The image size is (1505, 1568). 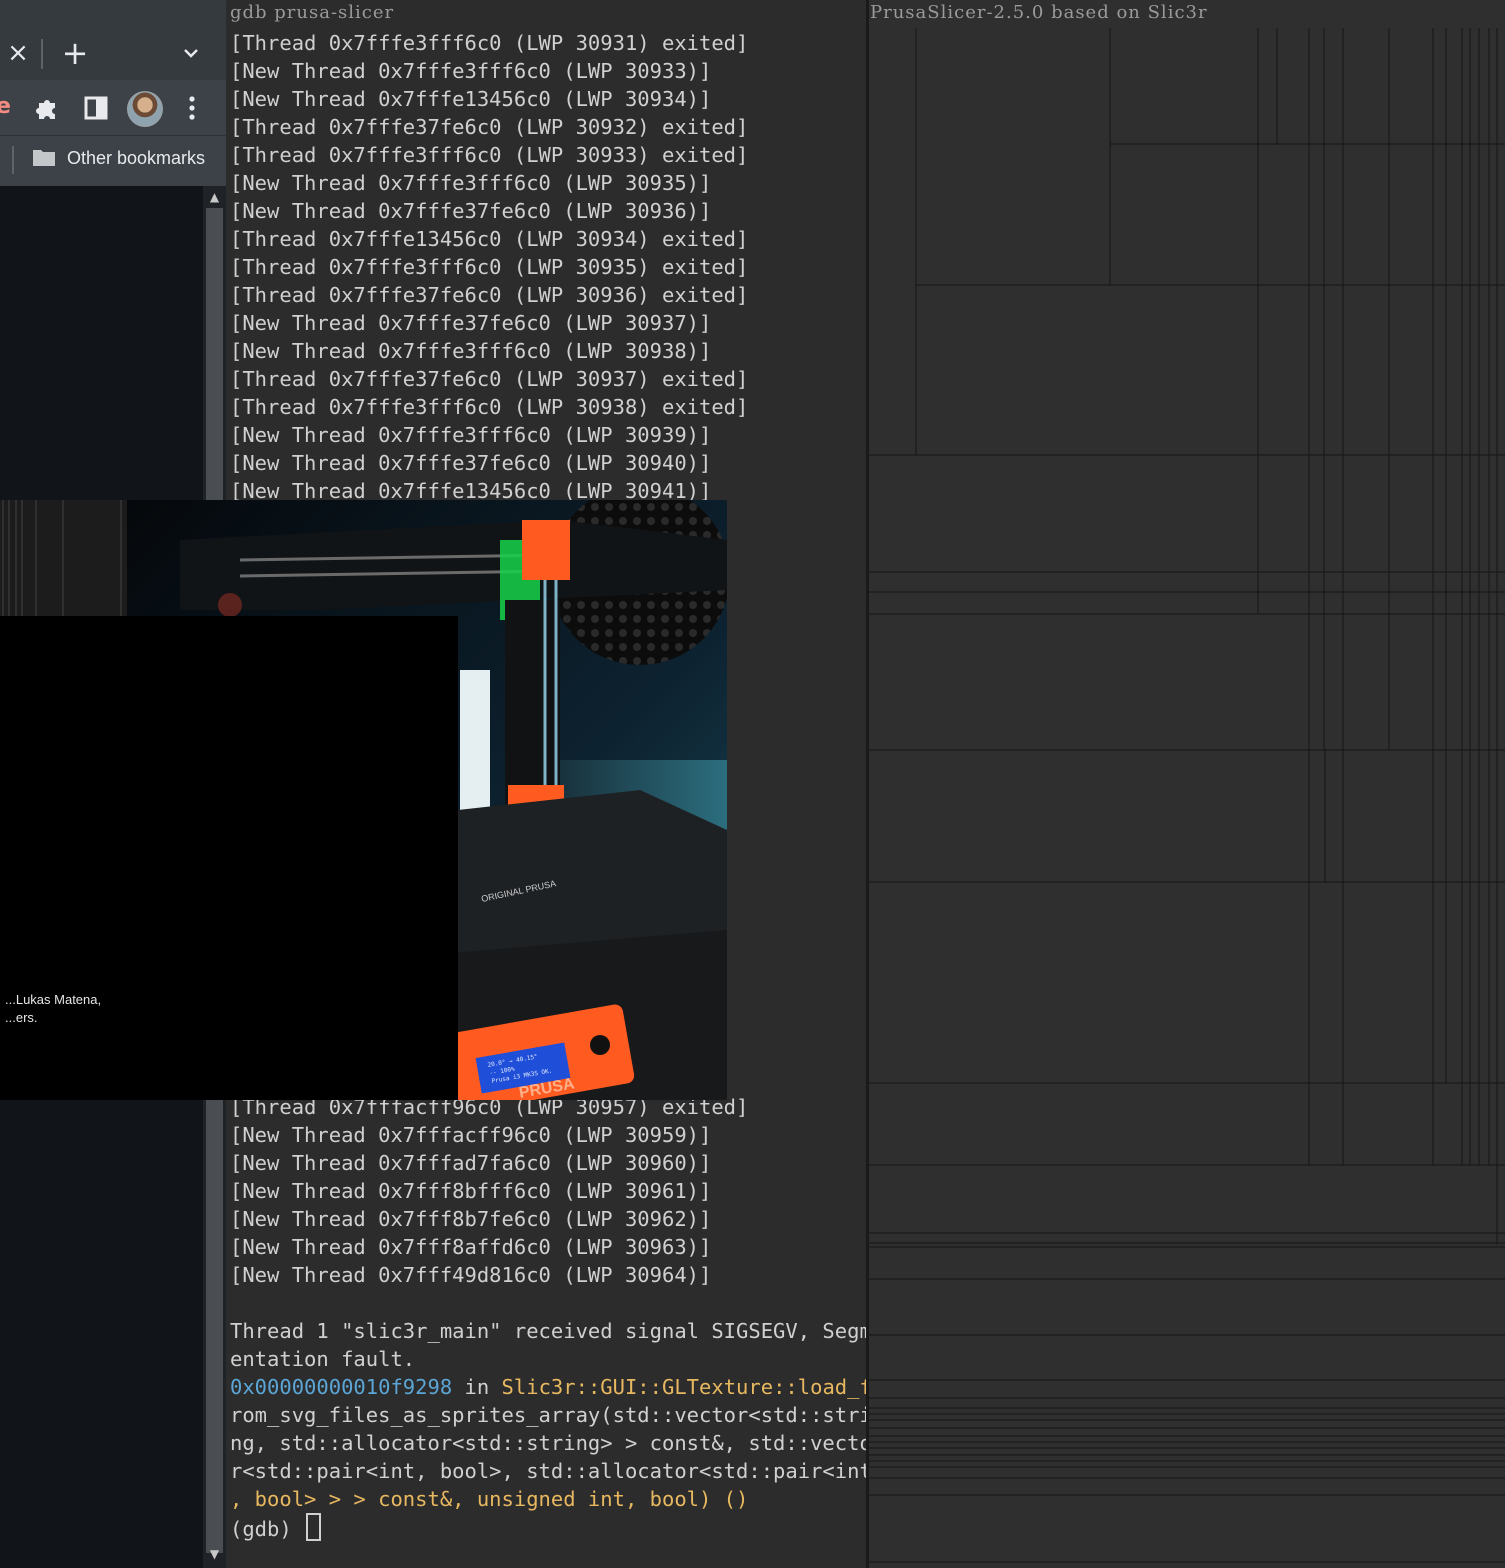 What do you see at coordinates (48, 108) in the screenshot?
I see `puzzle-icon` at bounding box center [48, 108].